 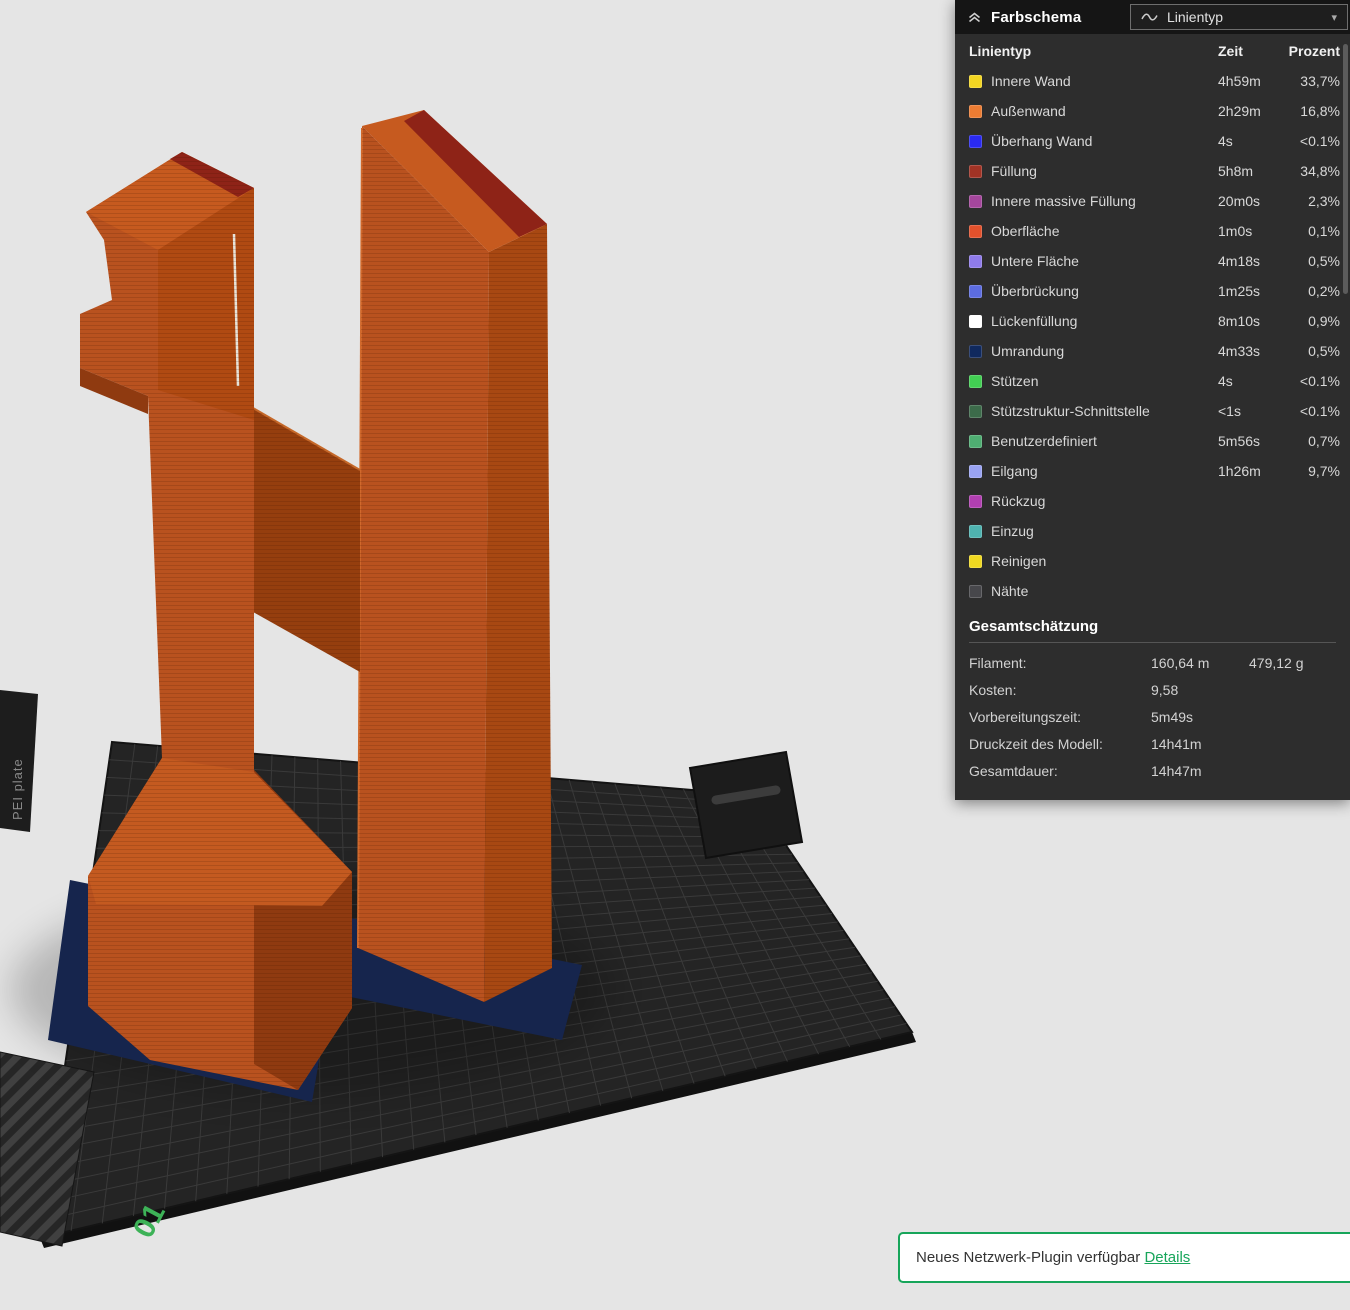 What do you see at coordinates (1154, 111) in the screenshot?
I see `legend-row: Außenwand 2h29m 16,8%` at bounding box center [1154, 111].